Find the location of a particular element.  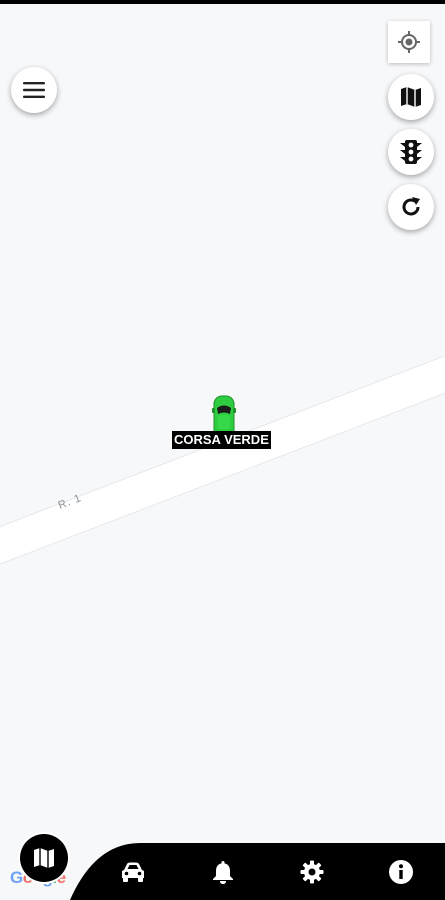

nav-alerts-button is located at coordinates (223, 872).